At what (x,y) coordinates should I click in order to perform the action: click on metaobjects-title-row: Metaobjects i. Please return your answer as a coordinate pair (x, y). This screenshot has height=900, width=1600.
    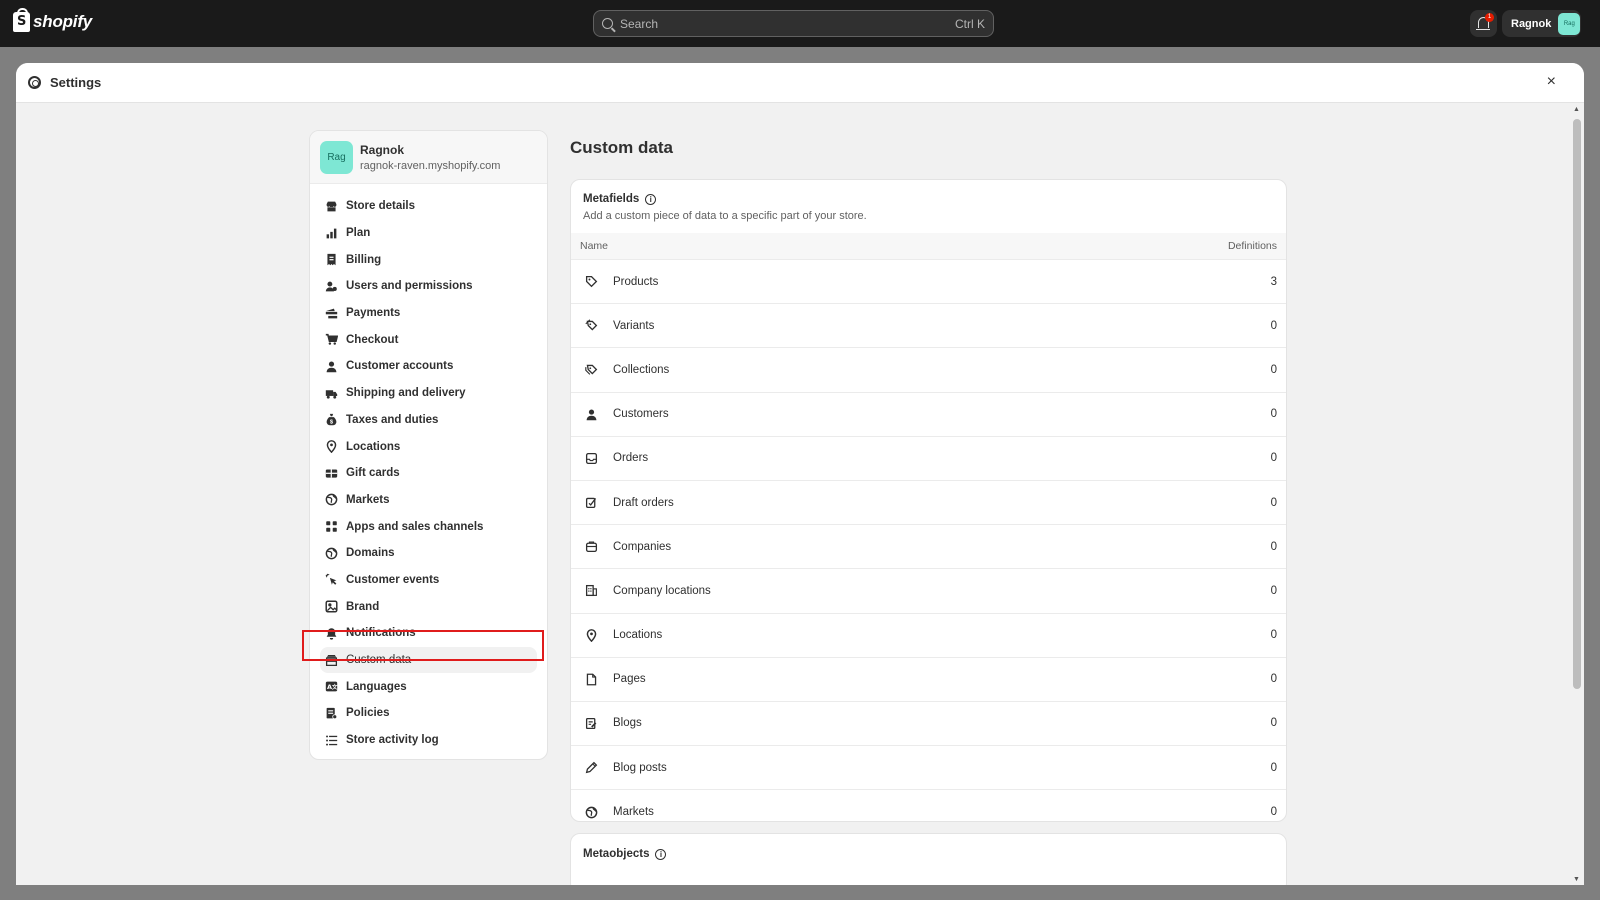
    Looking at the image, I should click on (928, 847).